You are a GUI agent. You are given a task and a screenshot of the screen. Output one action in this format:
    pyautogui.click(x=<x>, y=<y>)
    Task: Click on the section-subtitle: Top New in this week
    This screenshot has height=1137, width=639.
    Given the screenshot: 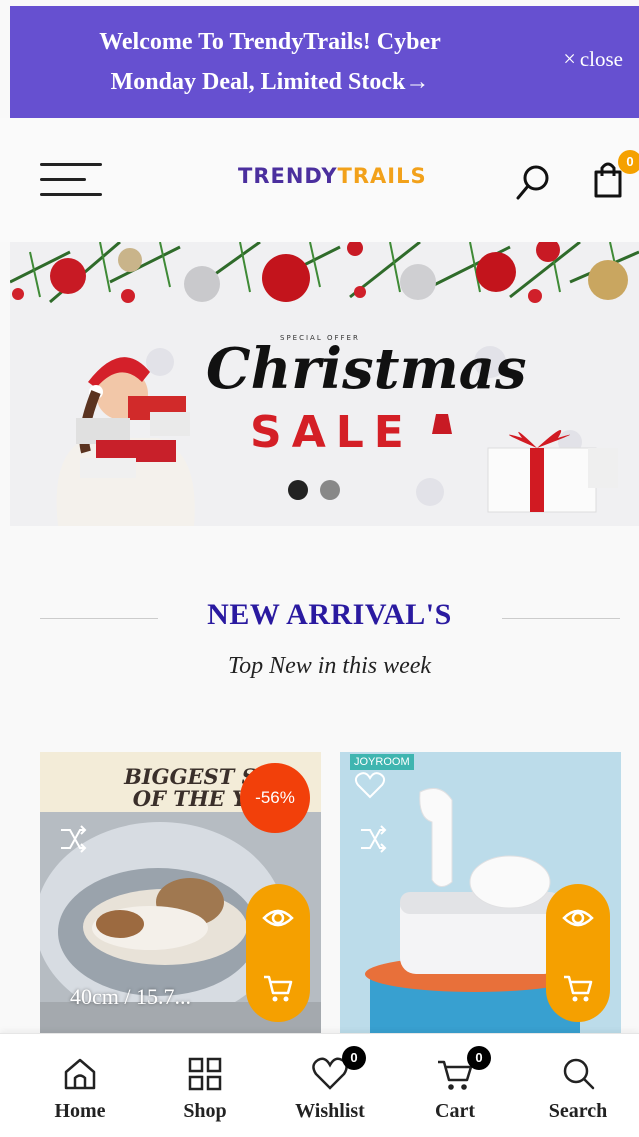 What is the action you would take?
    pyautogui.click(x=329, y=666)
    